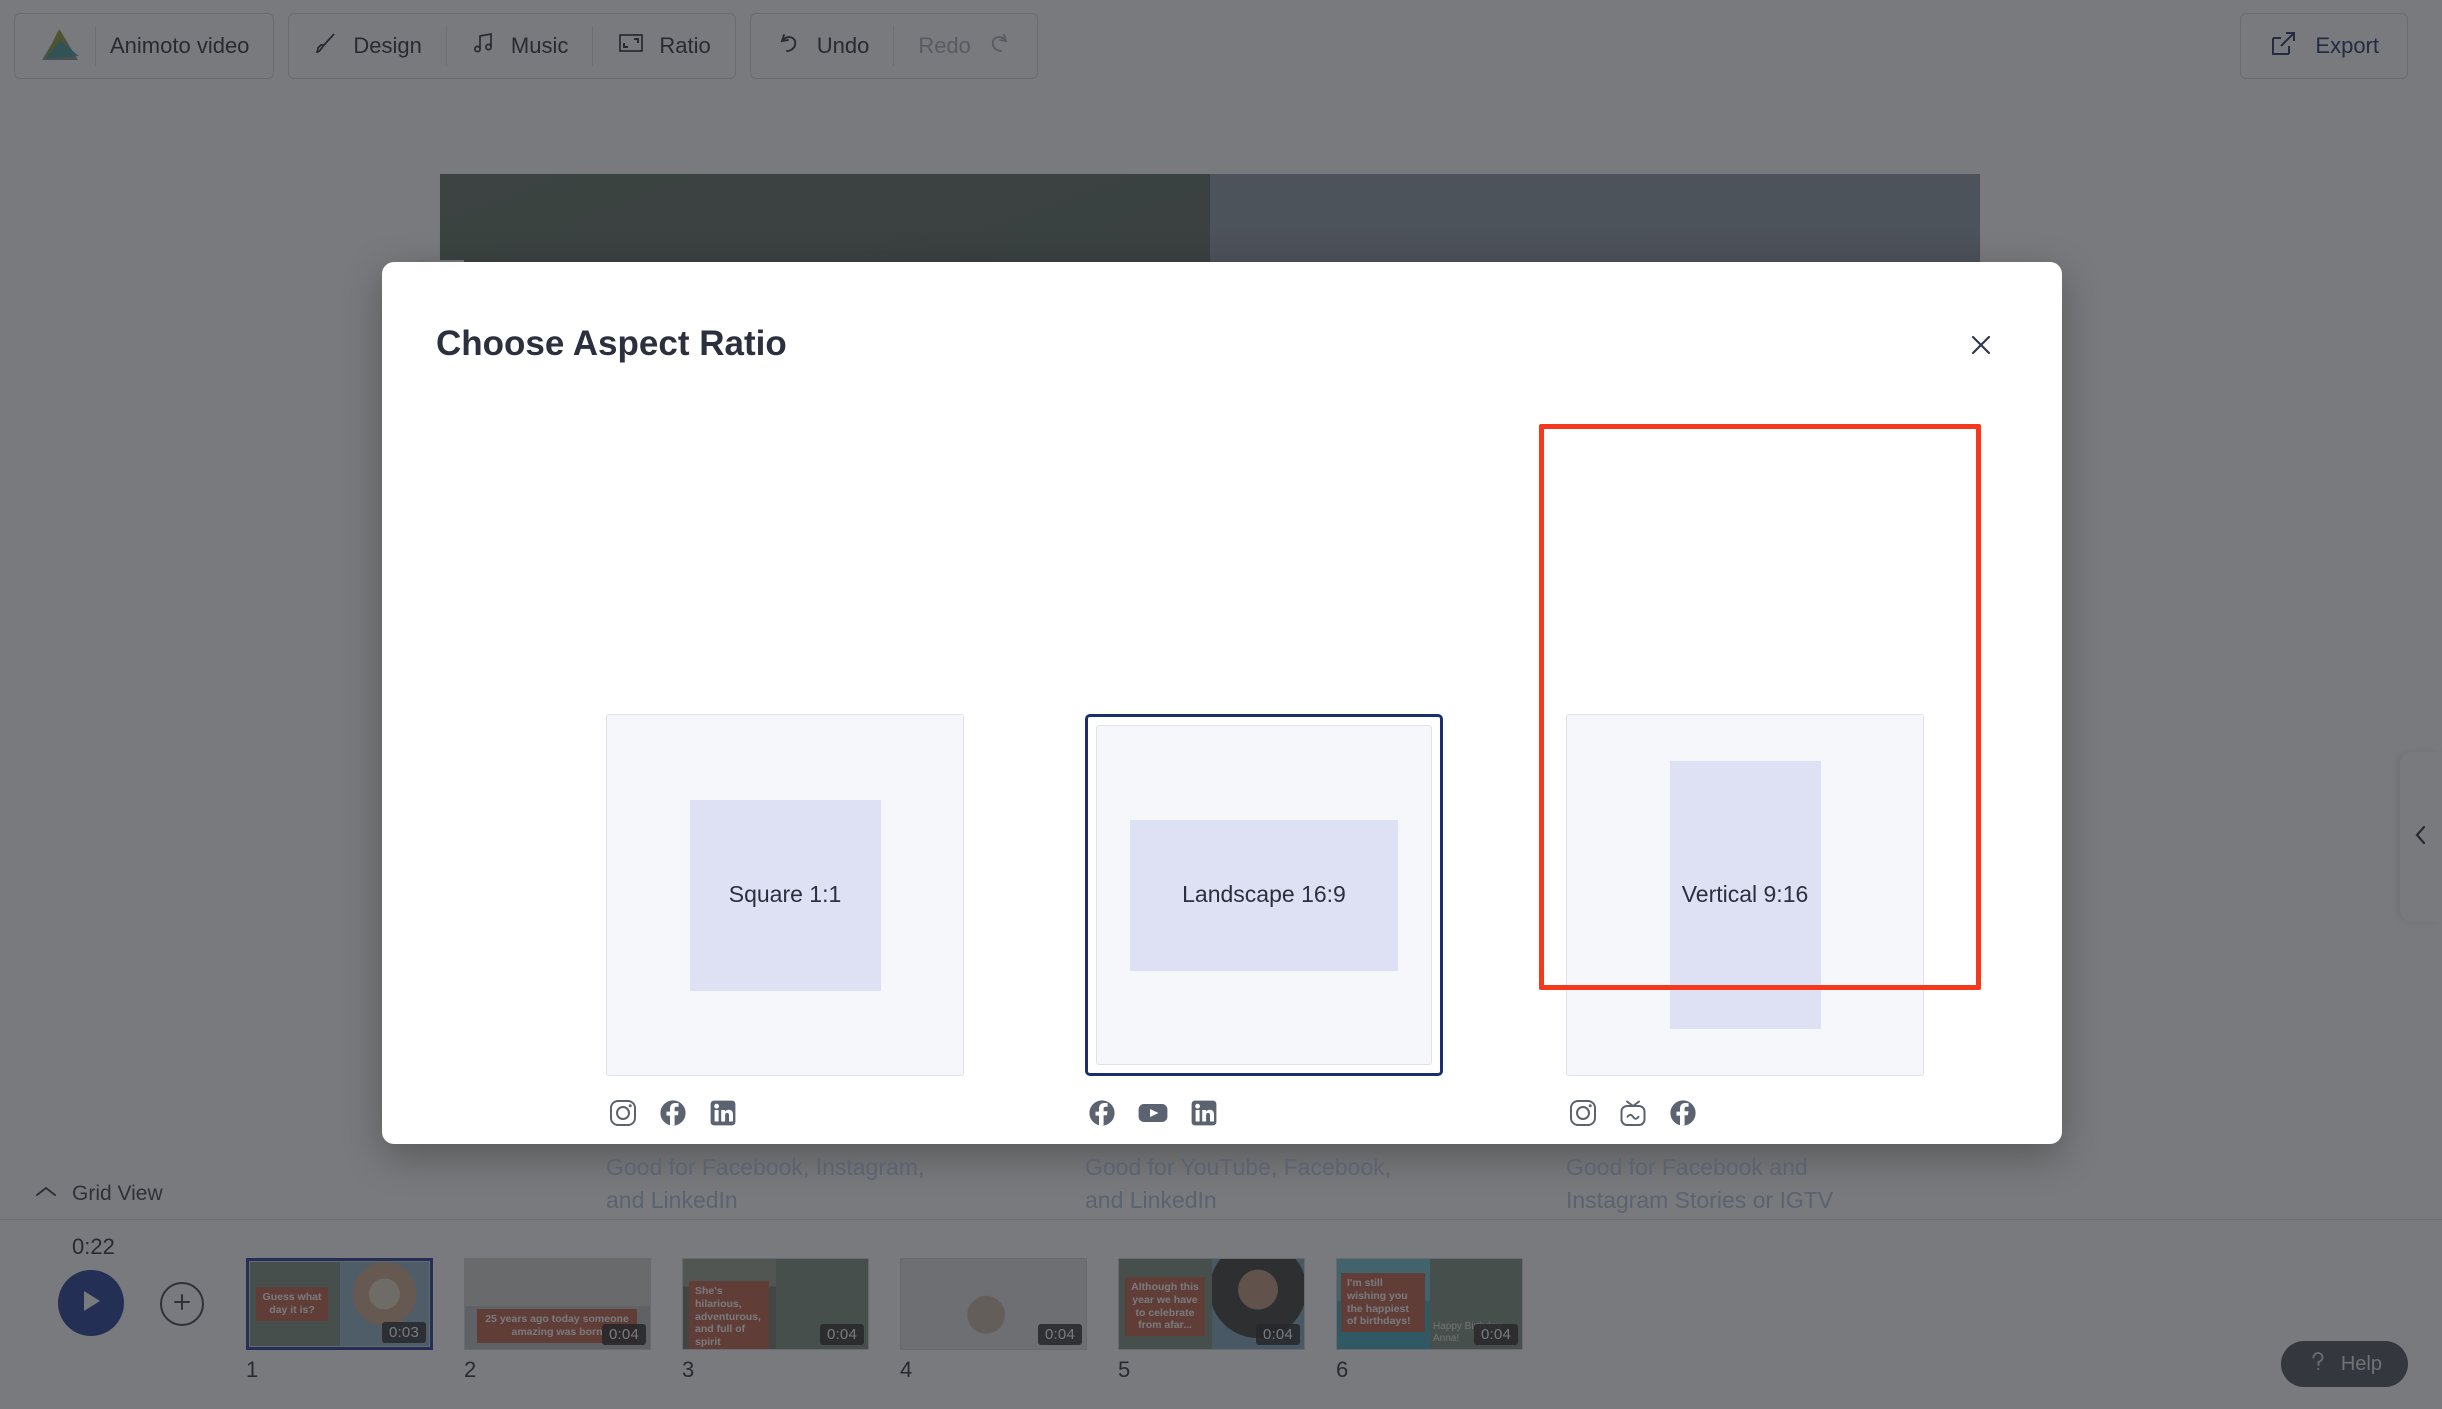 This screenshot has height=1409, width=2442. I want to click on close-icon, so click(1981, 347).